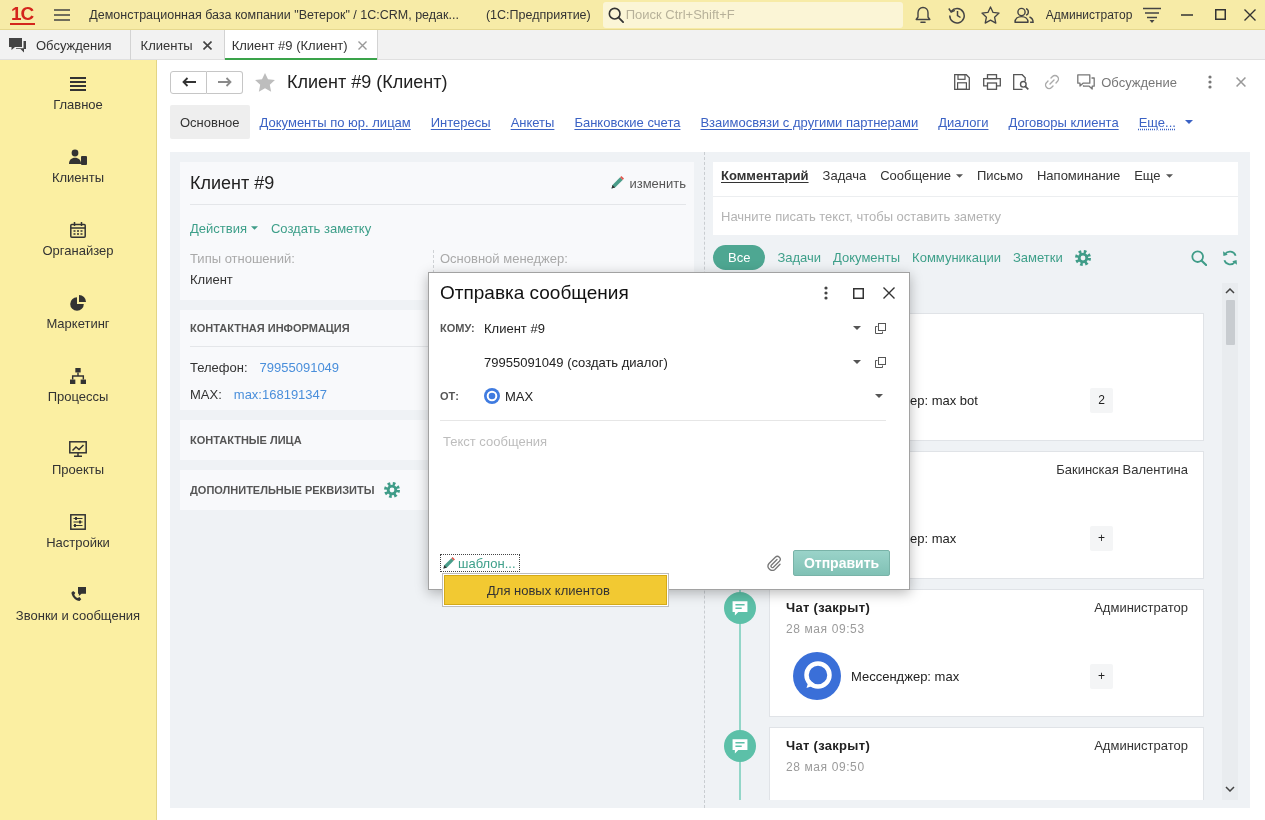 The height and width of the screenshot is (820, 1265). What do you see at coordinates (963, 122) in the screenshot?
I see `tab: Диалоги` at bounding box center [963, 122].